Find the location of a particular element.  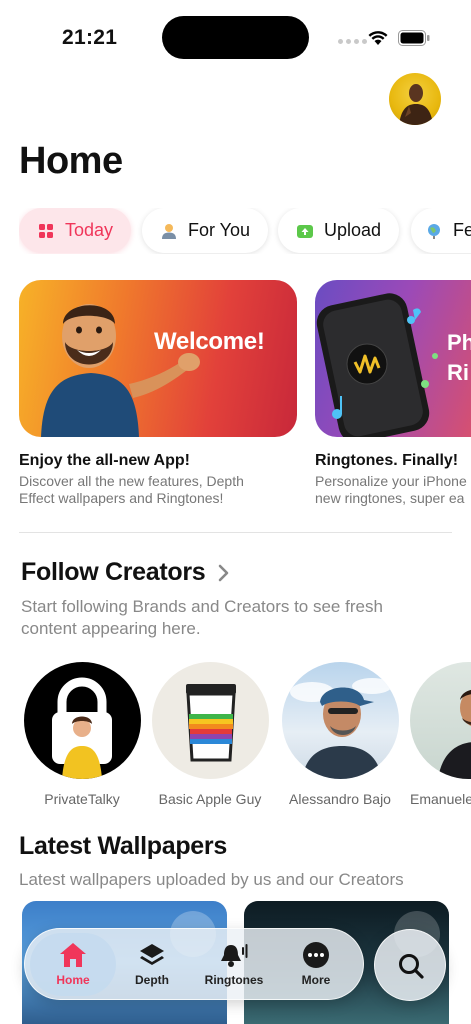

bottom-tab-bar: Home Depth Ringtones More is located at coordinates (194, 964).